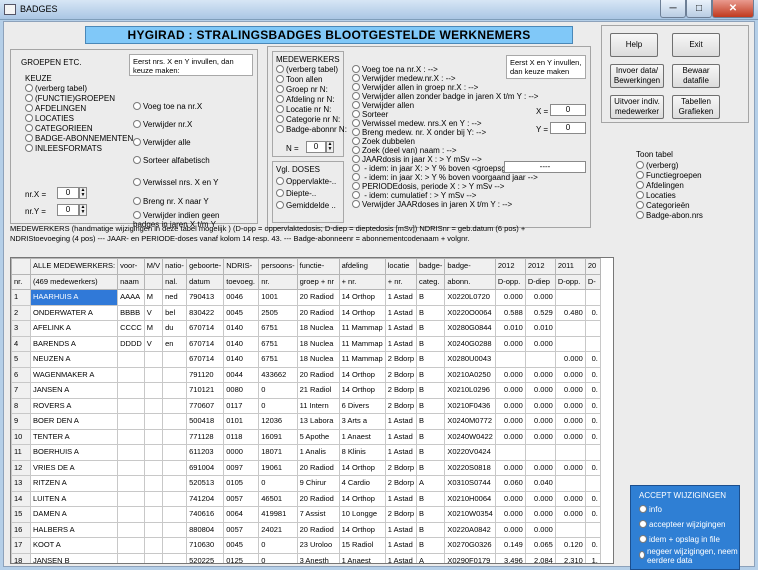  What do you see at coordinates (568, 110) in the screenshot?
I see `x-input: 0` at bounding box center [568, 110].